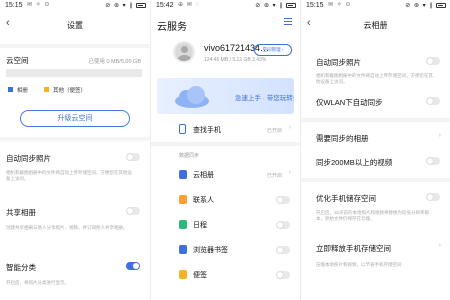 Image resolution: width=450 pixels, height=300 pixels. Describe the element at coordinates (189, 156) in the screenshot. I see `data-sync-header: 数据同步` at that location.